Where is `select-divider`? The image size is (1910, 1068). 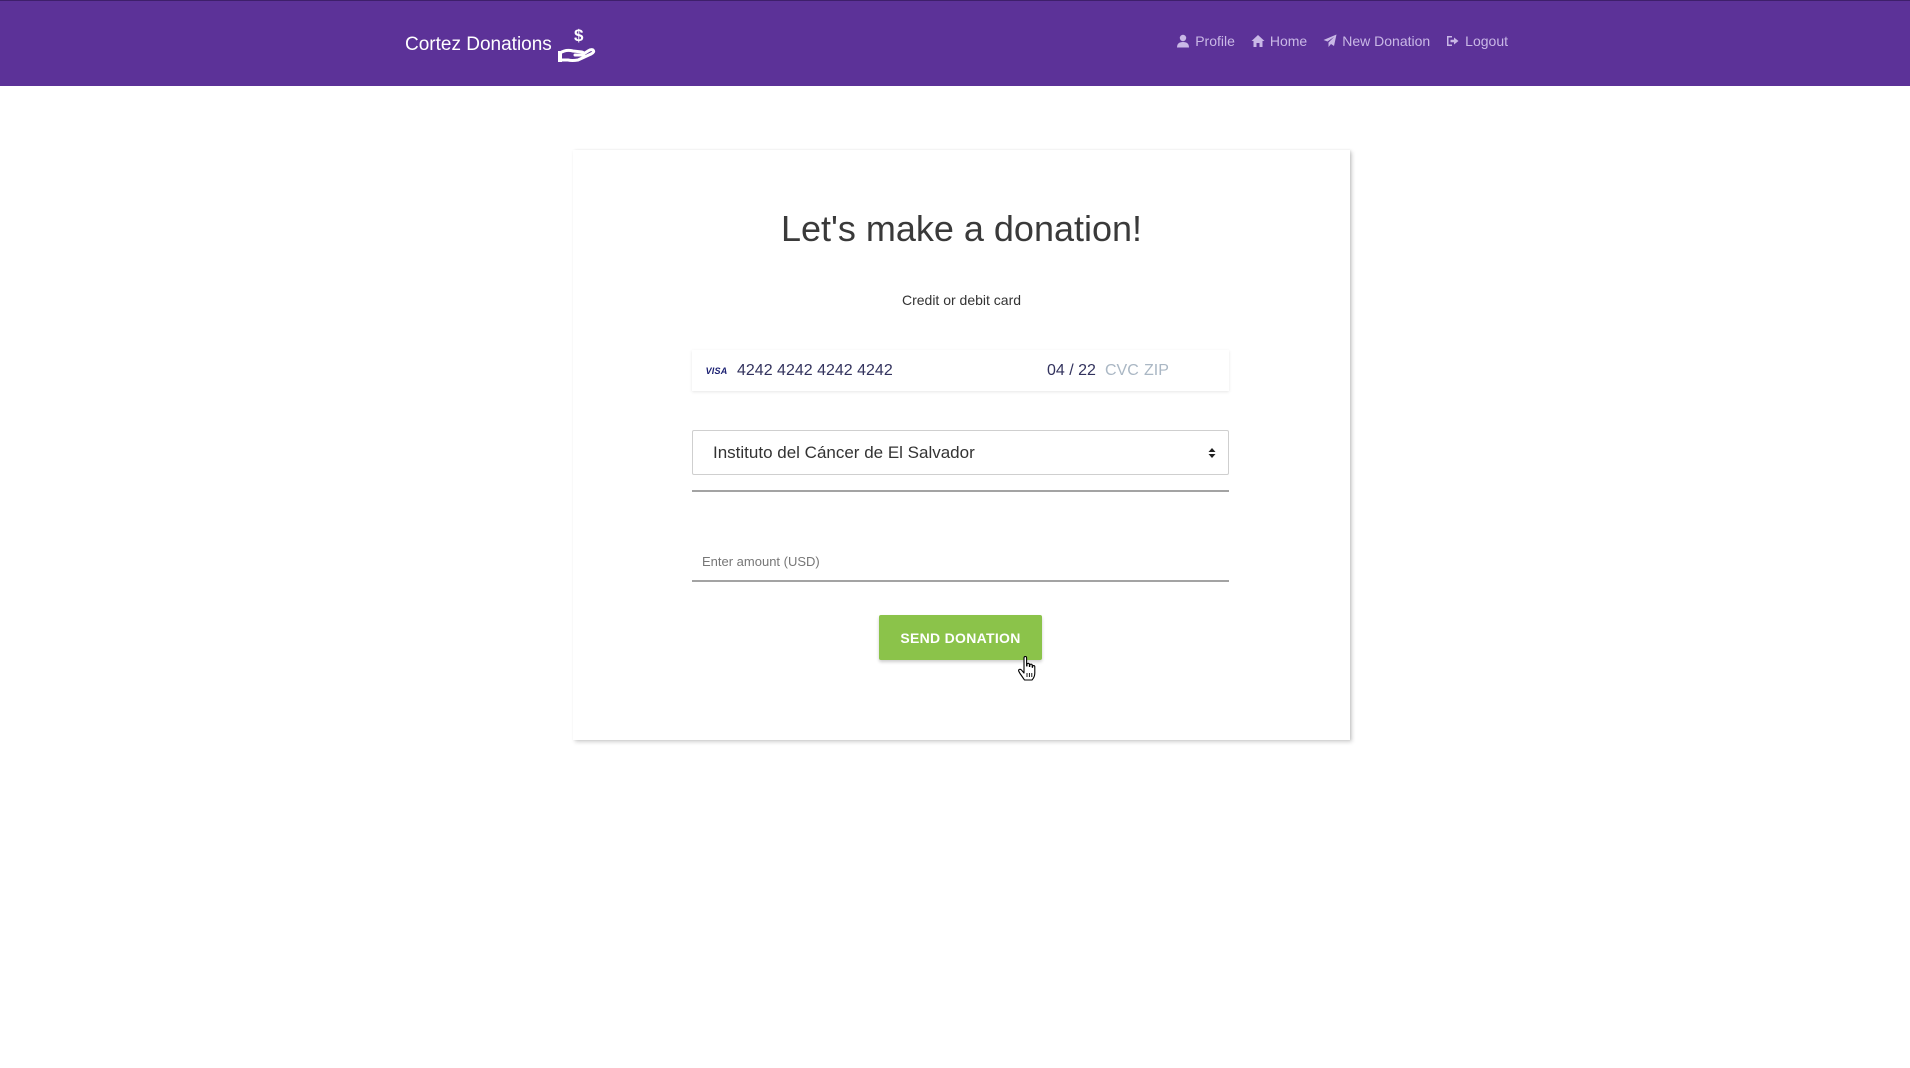
select-divider is located at coordinates (960, 491).